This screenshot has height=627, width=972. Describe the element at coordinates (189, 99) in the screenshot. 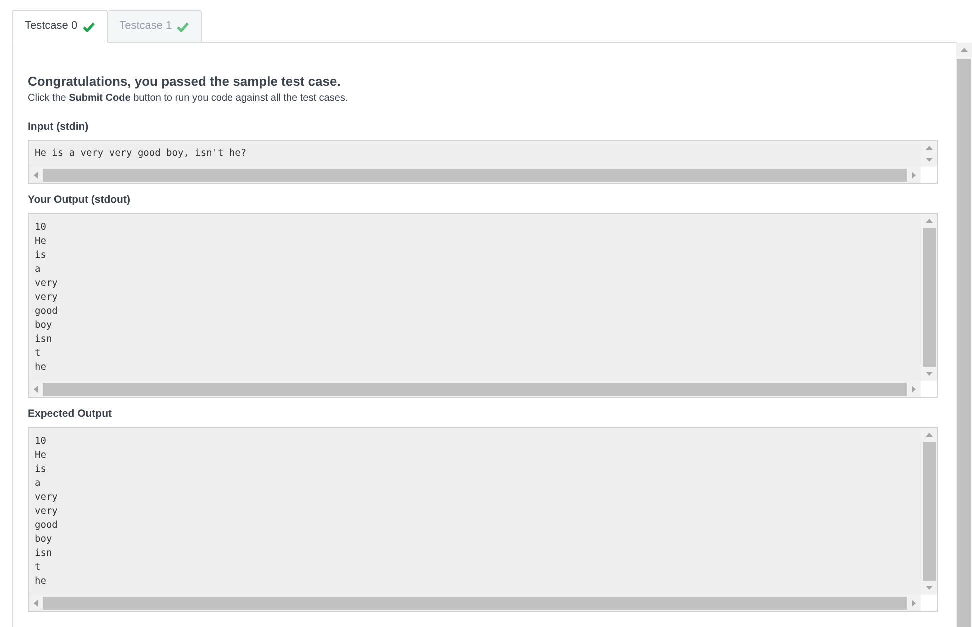

I see `result-message: Click the Submit Code button to run you code against all the test cases.` at that location.